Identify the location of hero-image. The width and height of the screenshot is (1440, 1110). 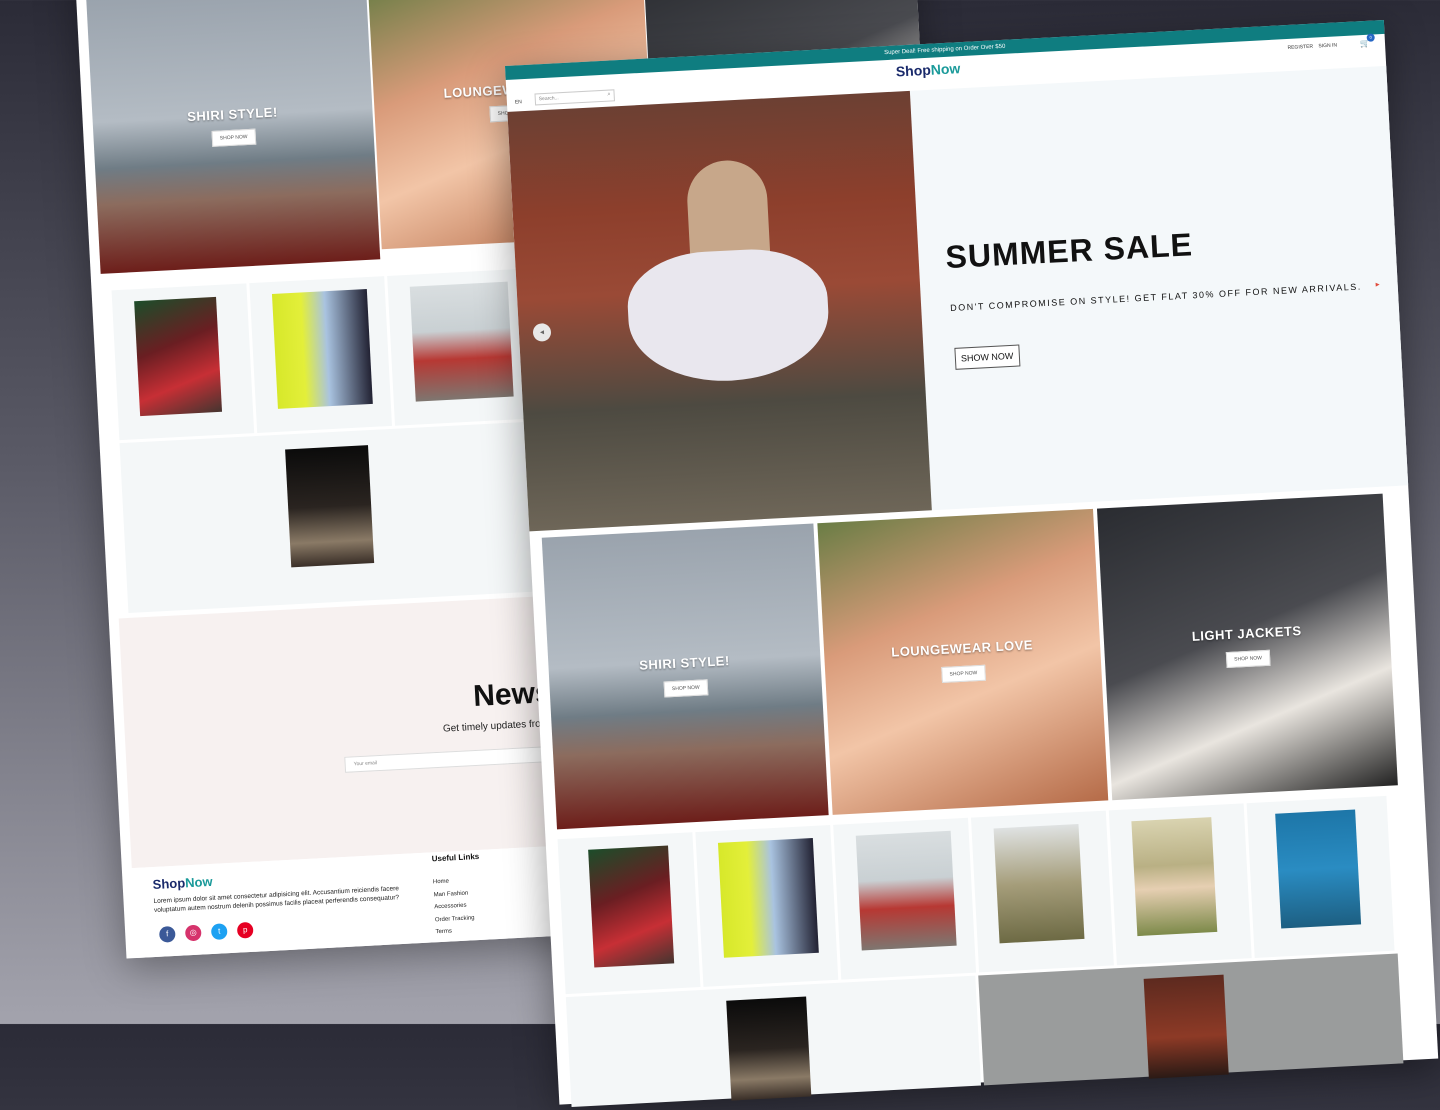
(719, 311).